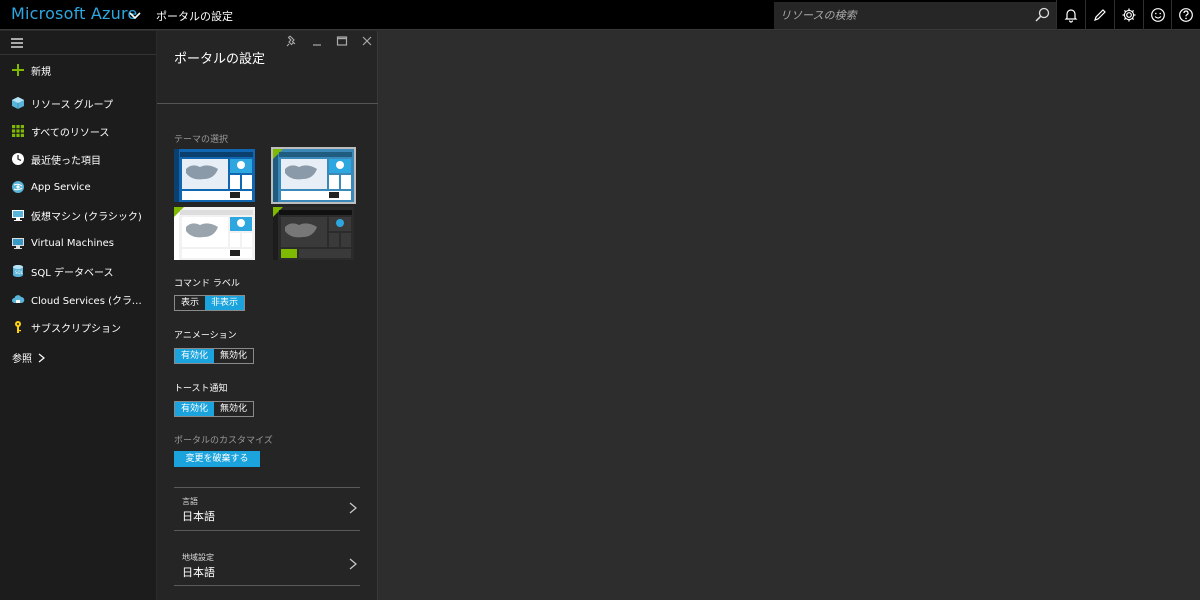  Describe the element at coordinates (41, 72) in the screenshot. I see `nav-new-label: 新規` at that location.